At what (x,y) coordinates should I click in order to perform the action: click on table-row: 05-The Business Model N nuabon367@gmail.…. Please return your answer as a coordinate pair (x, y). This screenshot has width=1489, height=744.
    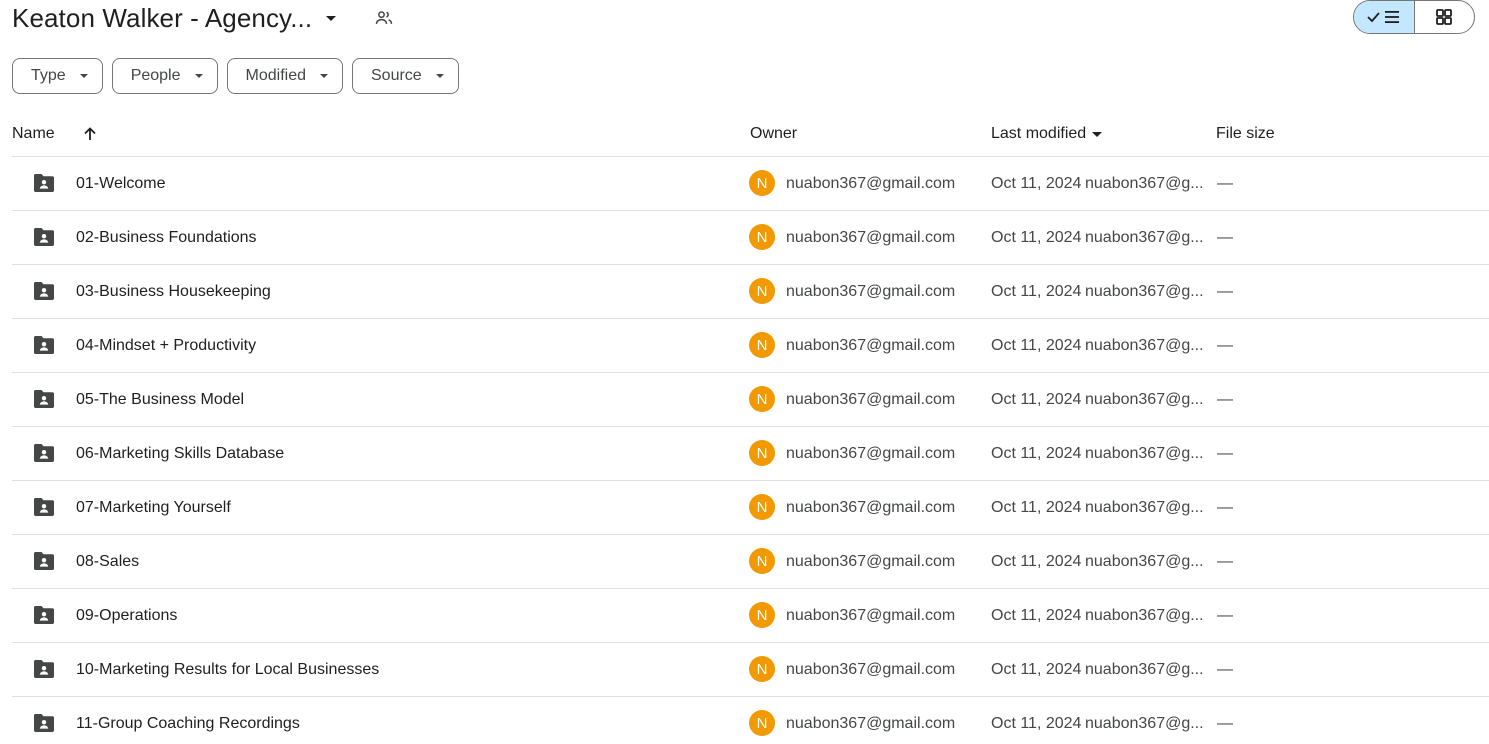
    Looking at the image, I should click on (750, 400).